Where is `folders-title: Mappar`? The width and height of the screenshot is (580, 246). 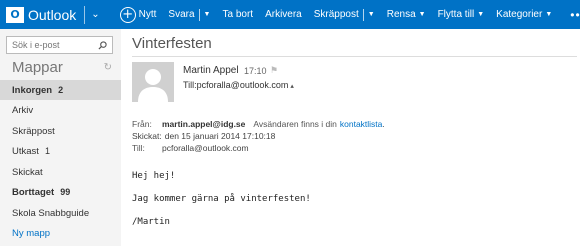 folders-title: Mappar is located at coordinates (37, 67).